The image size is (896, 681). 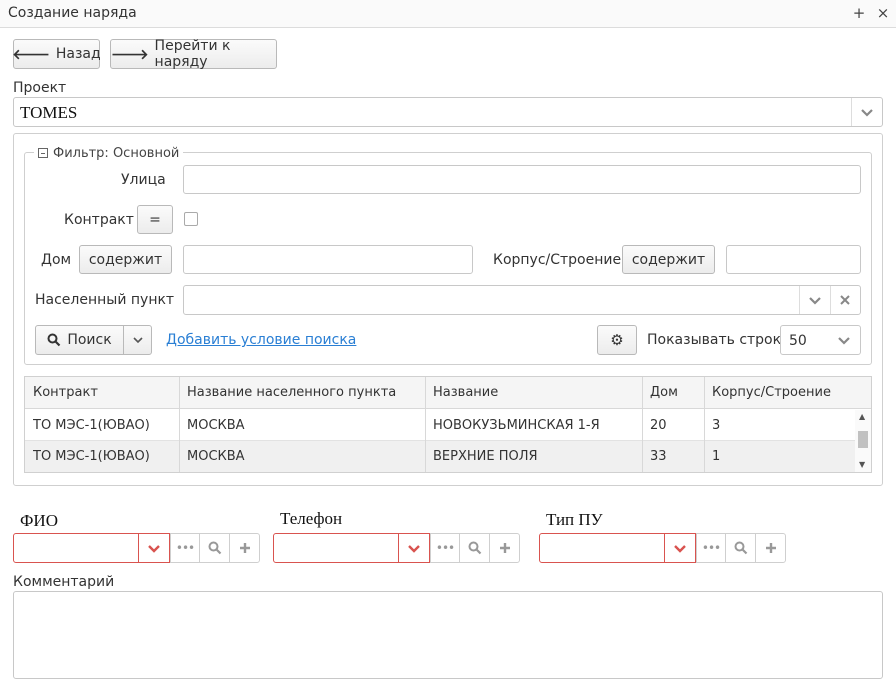 I want to click on house-label: Дом, so click(x=56, y=260).